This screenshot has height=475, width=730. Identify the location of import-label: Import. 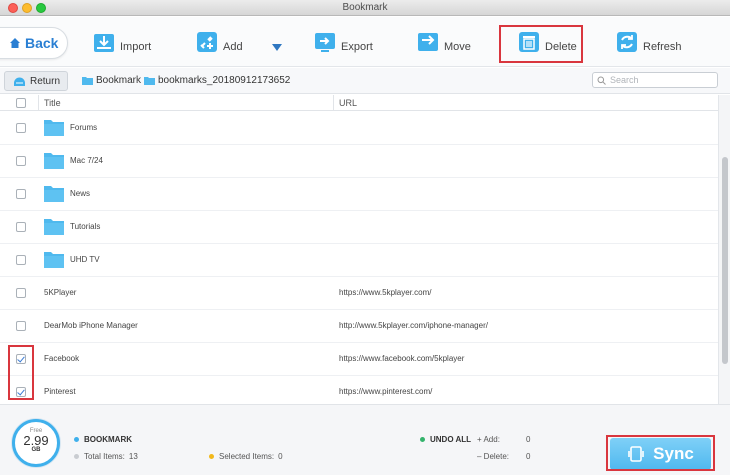
(136, 47).